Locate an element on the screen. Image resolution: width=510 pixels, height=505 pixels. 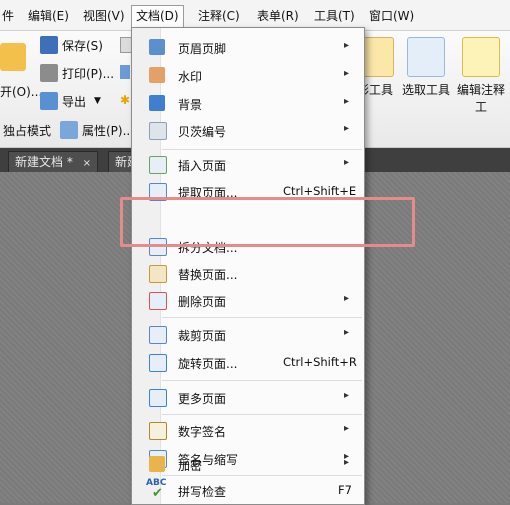
menu-window: 窗口(W) is located at coordinates (391, 16).